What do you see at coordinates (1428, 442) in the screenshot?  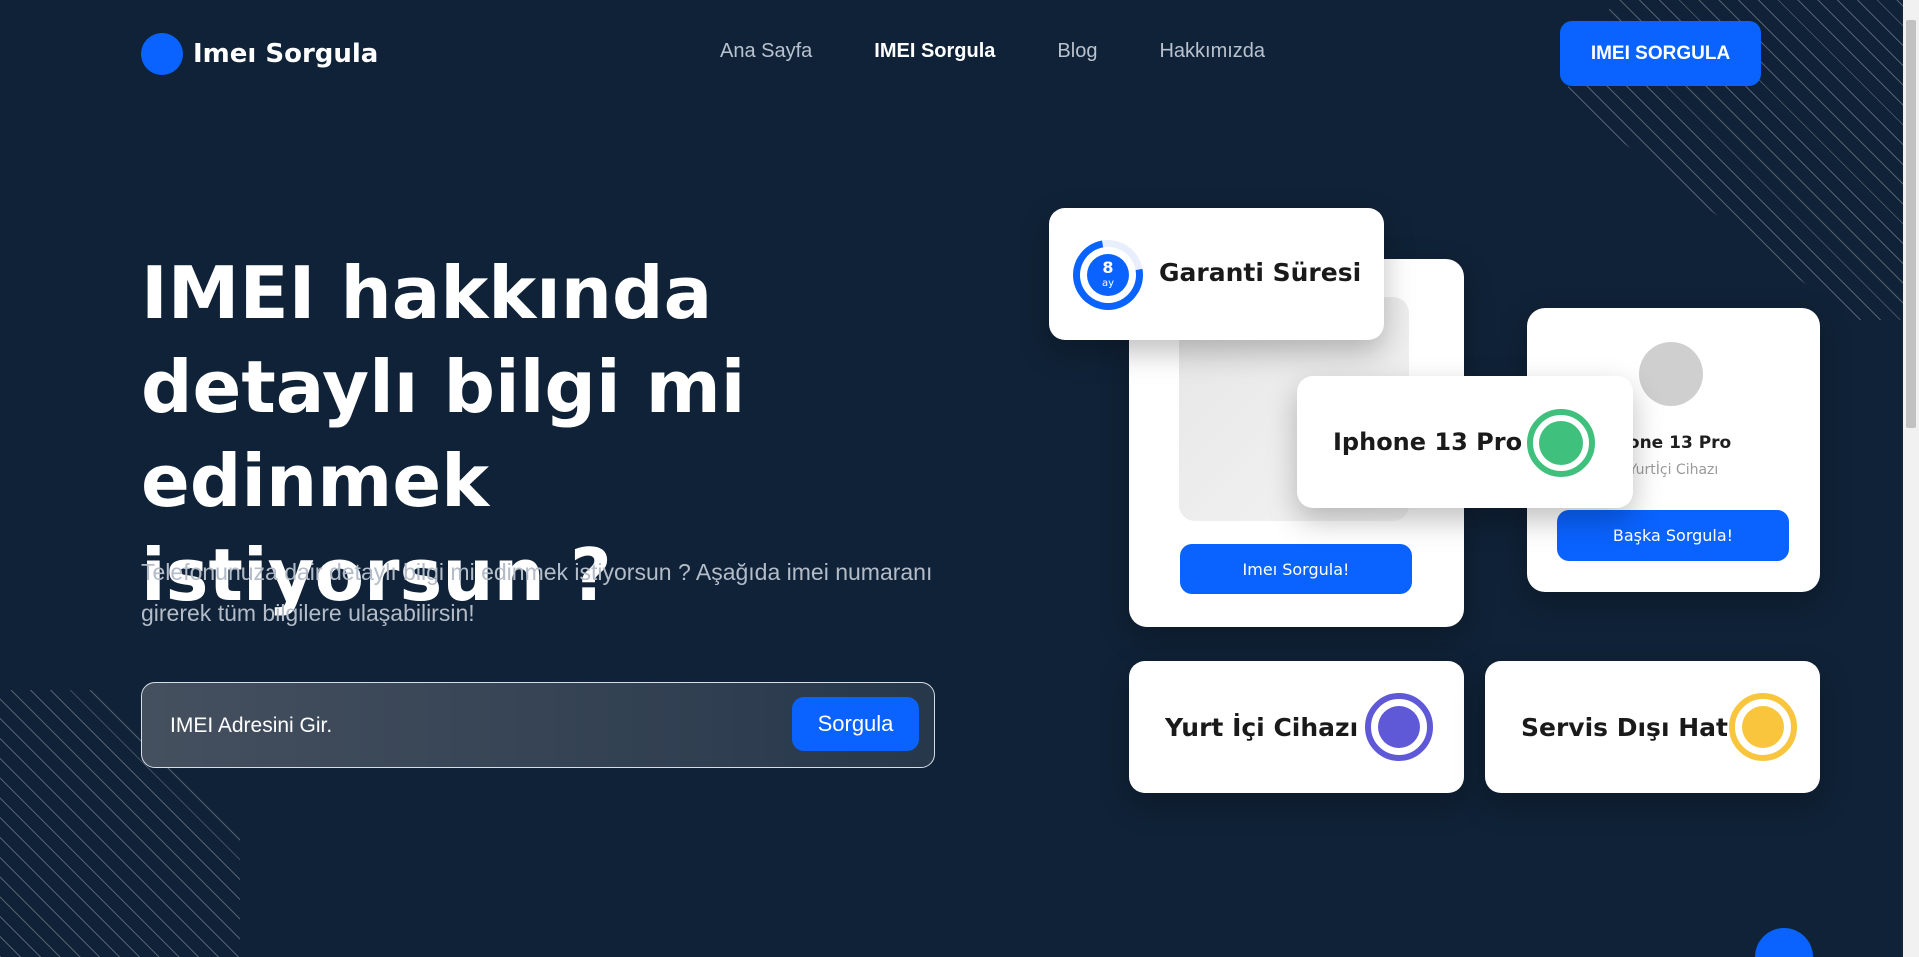 I see `device-model-label: Iphone 13 Pro` at bounding box center [1428, 442].